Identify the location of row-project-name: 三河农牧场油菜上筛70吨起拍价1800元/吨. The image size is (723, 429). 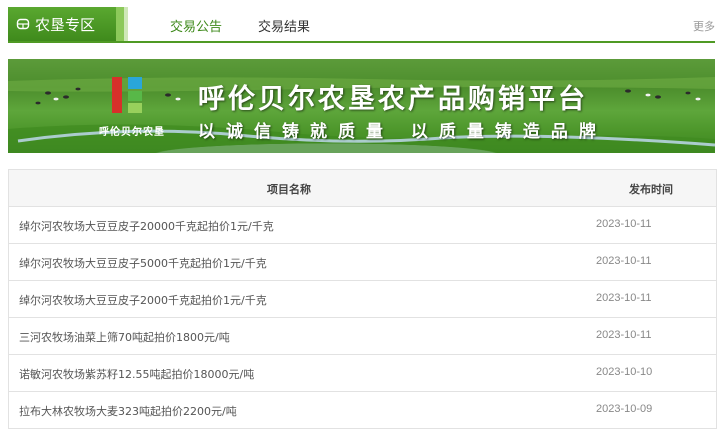
(124, 337).